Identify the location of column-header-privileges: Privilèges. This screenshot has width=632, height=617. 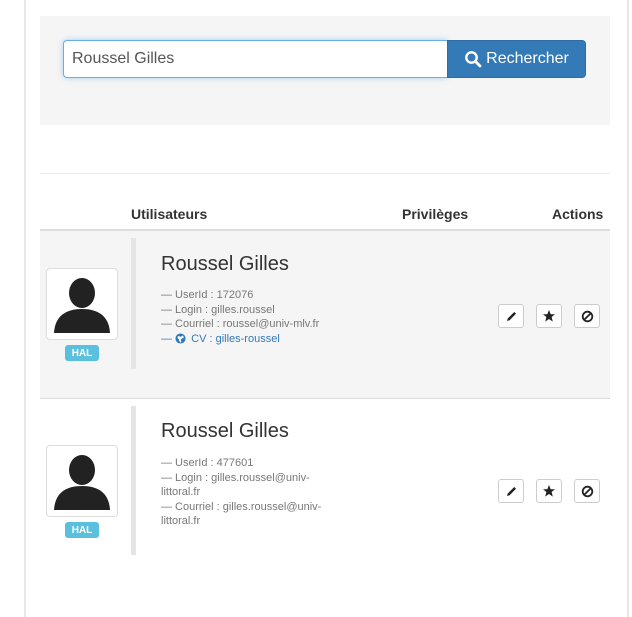
(435, 214).